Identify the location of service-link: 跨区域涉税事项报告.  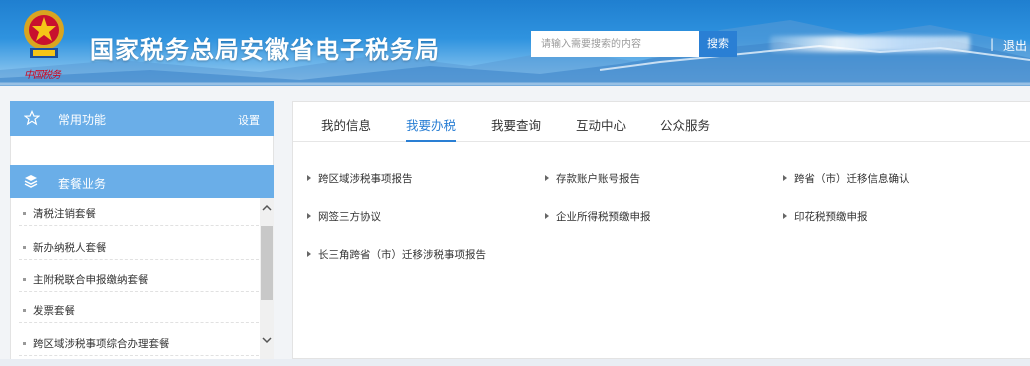
(360, 178).